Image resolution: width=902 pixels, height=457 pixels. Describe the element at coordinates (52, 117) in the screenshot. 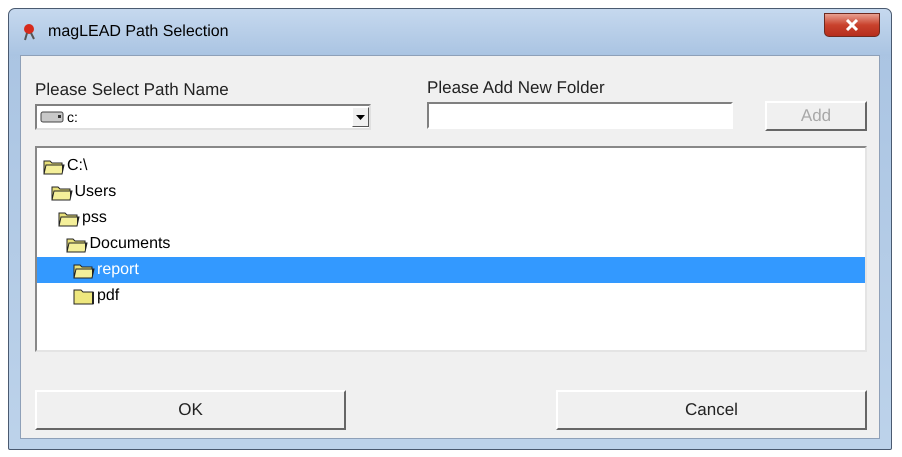

I see `drive-icon` at that location.